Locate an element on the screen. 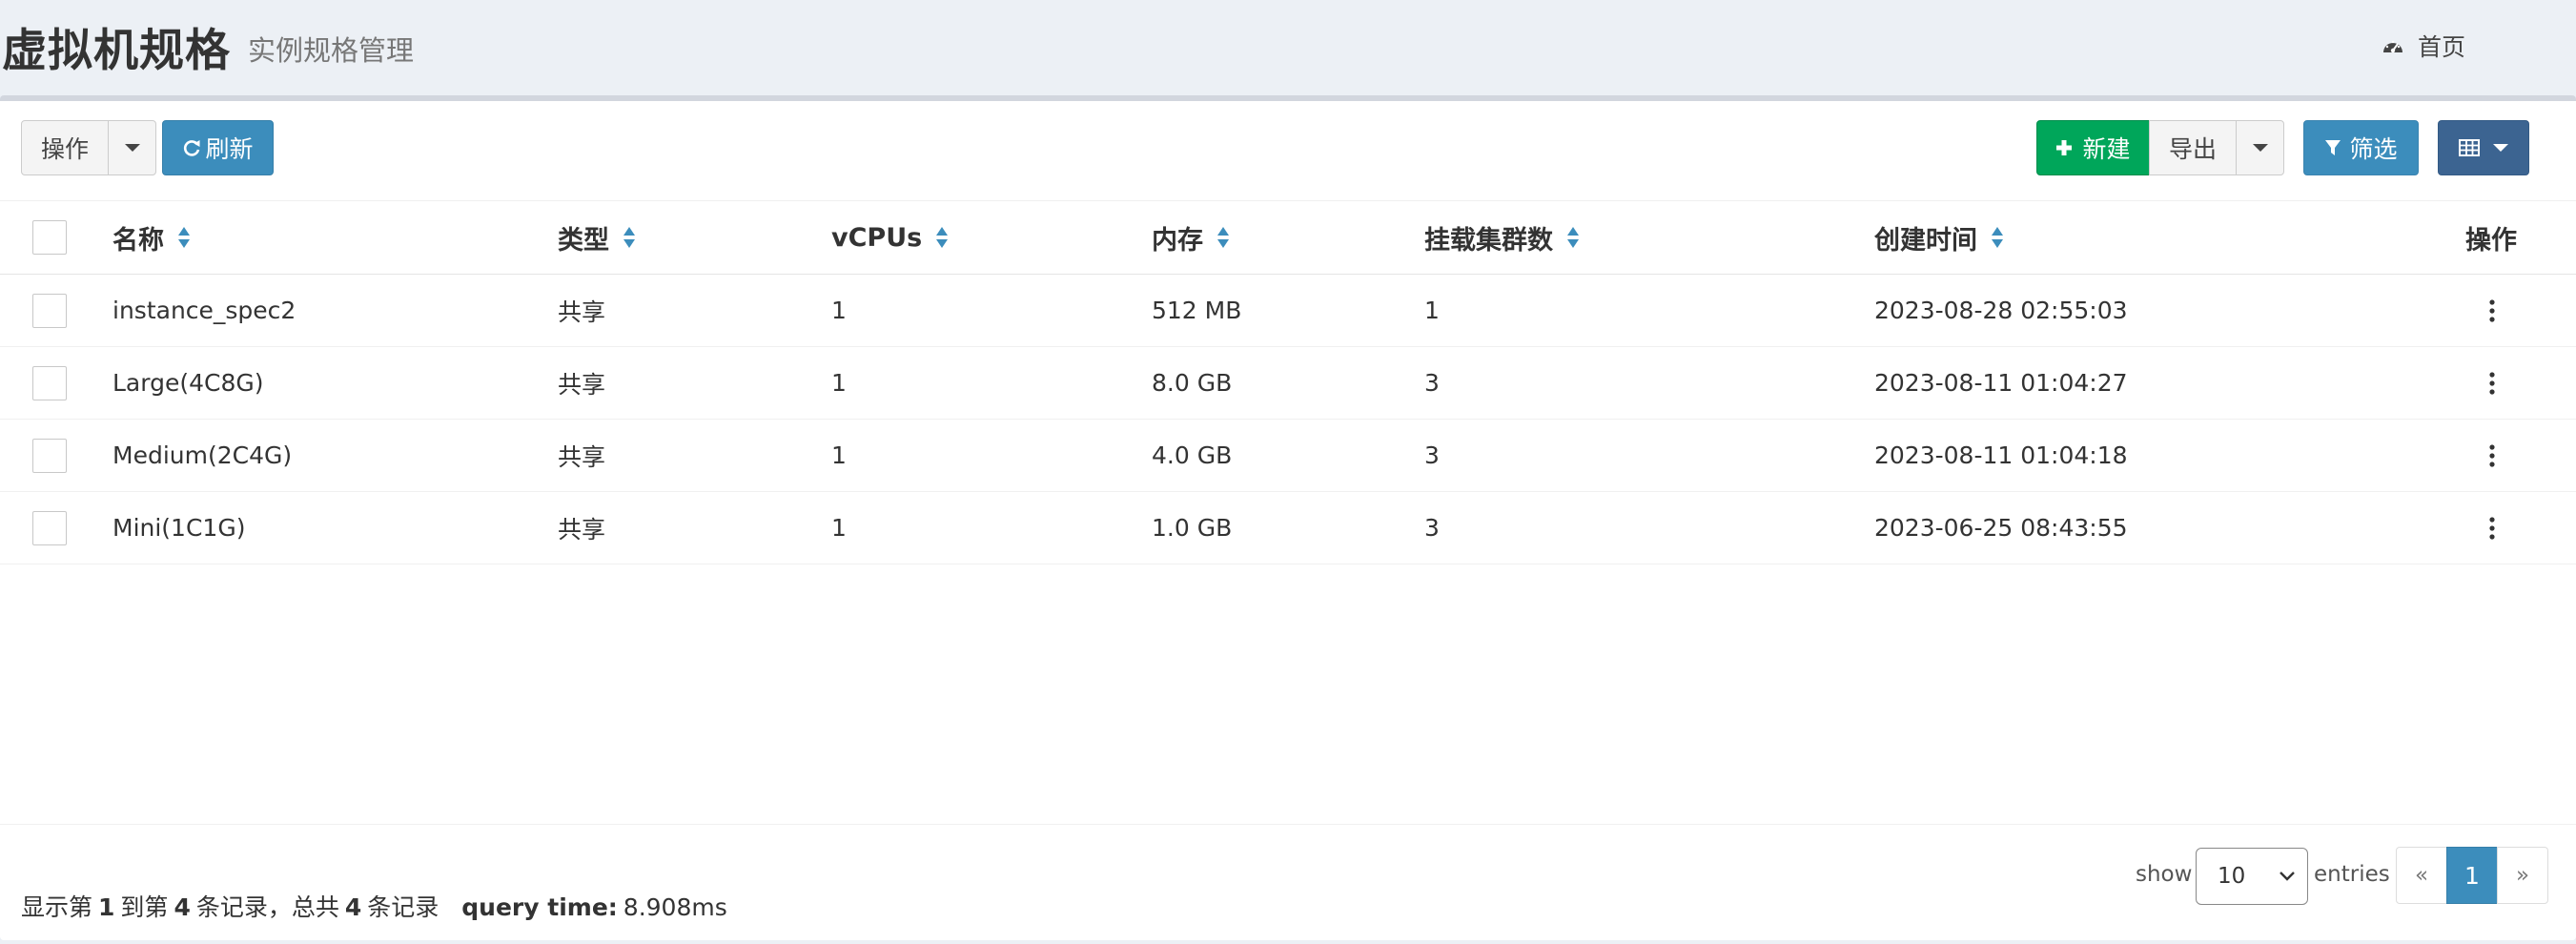  filter-button: 筛选 is located at coordinates (2361, 147).